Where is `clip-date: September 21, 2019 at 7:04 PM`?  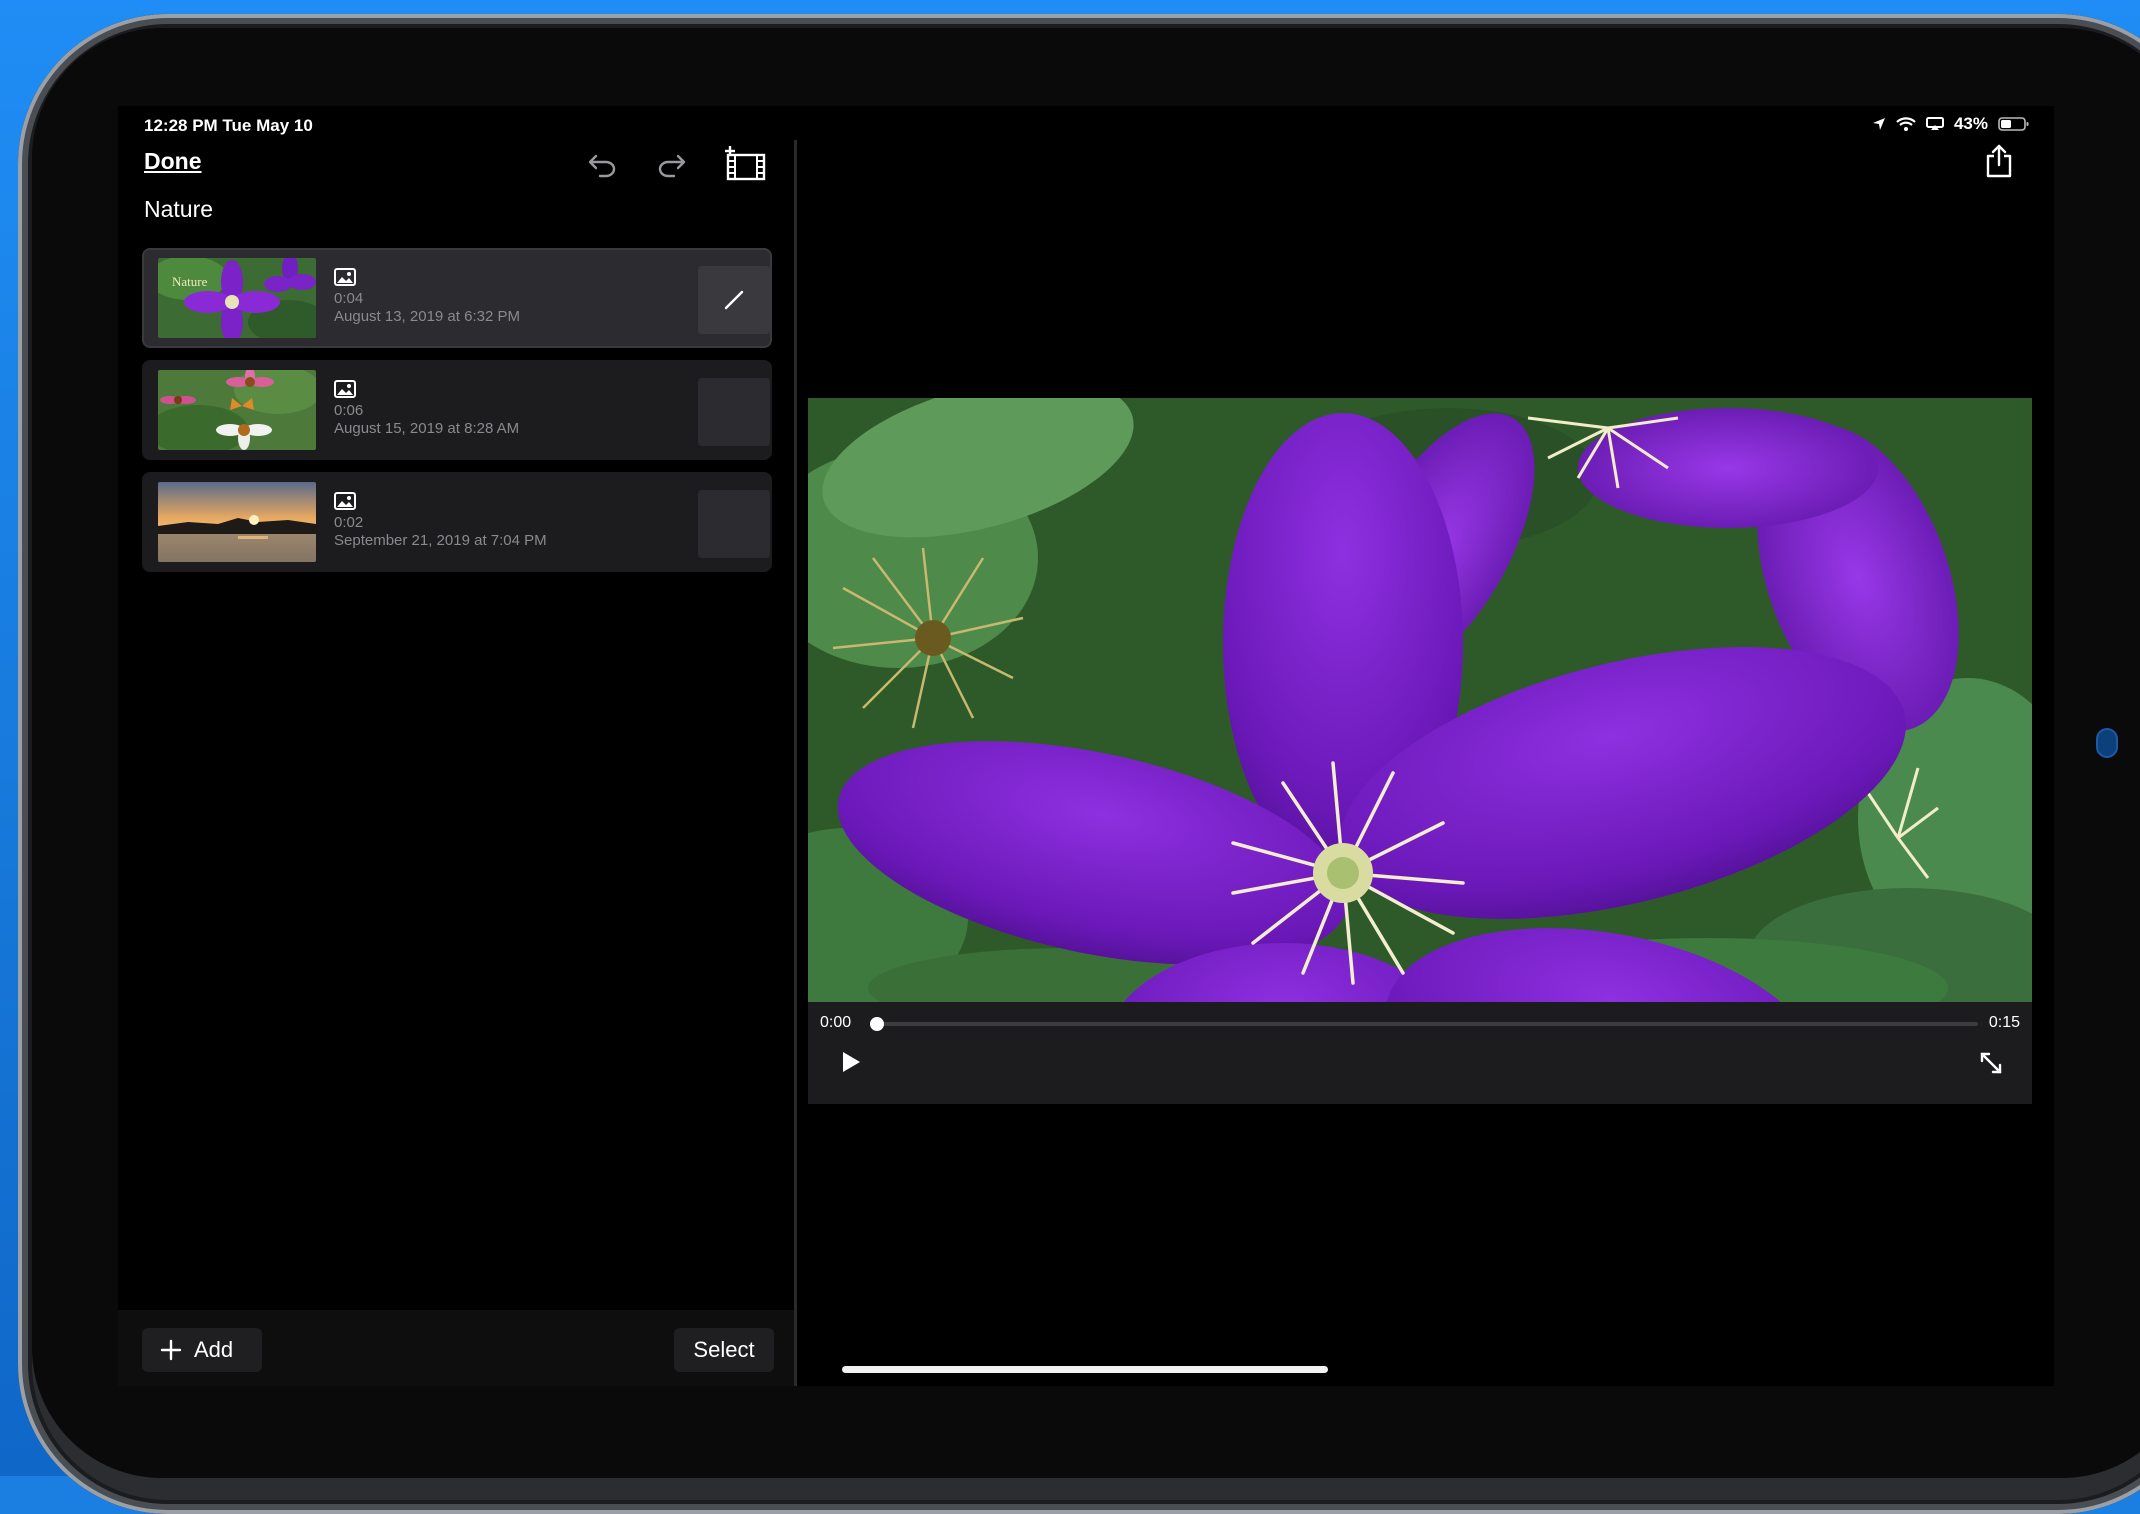 clip-date: September 21, 2019 at 7:04 PM is located at coordinates (440, 540).